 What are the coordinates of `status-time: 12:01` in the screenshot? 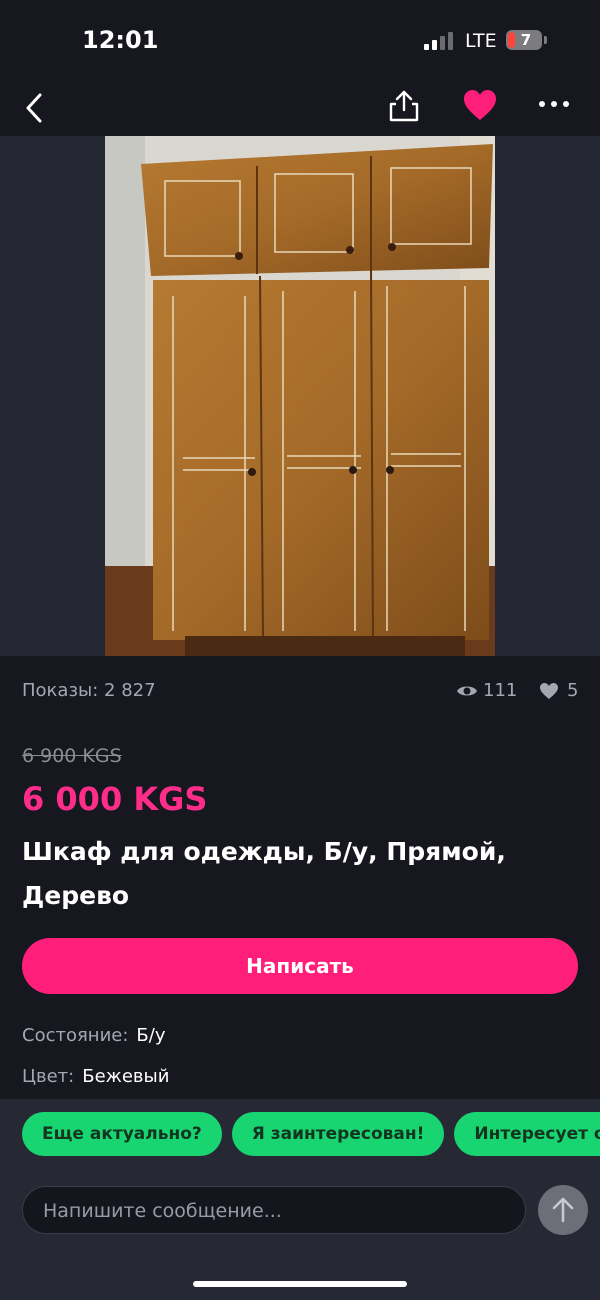 It's located at (120, 40).